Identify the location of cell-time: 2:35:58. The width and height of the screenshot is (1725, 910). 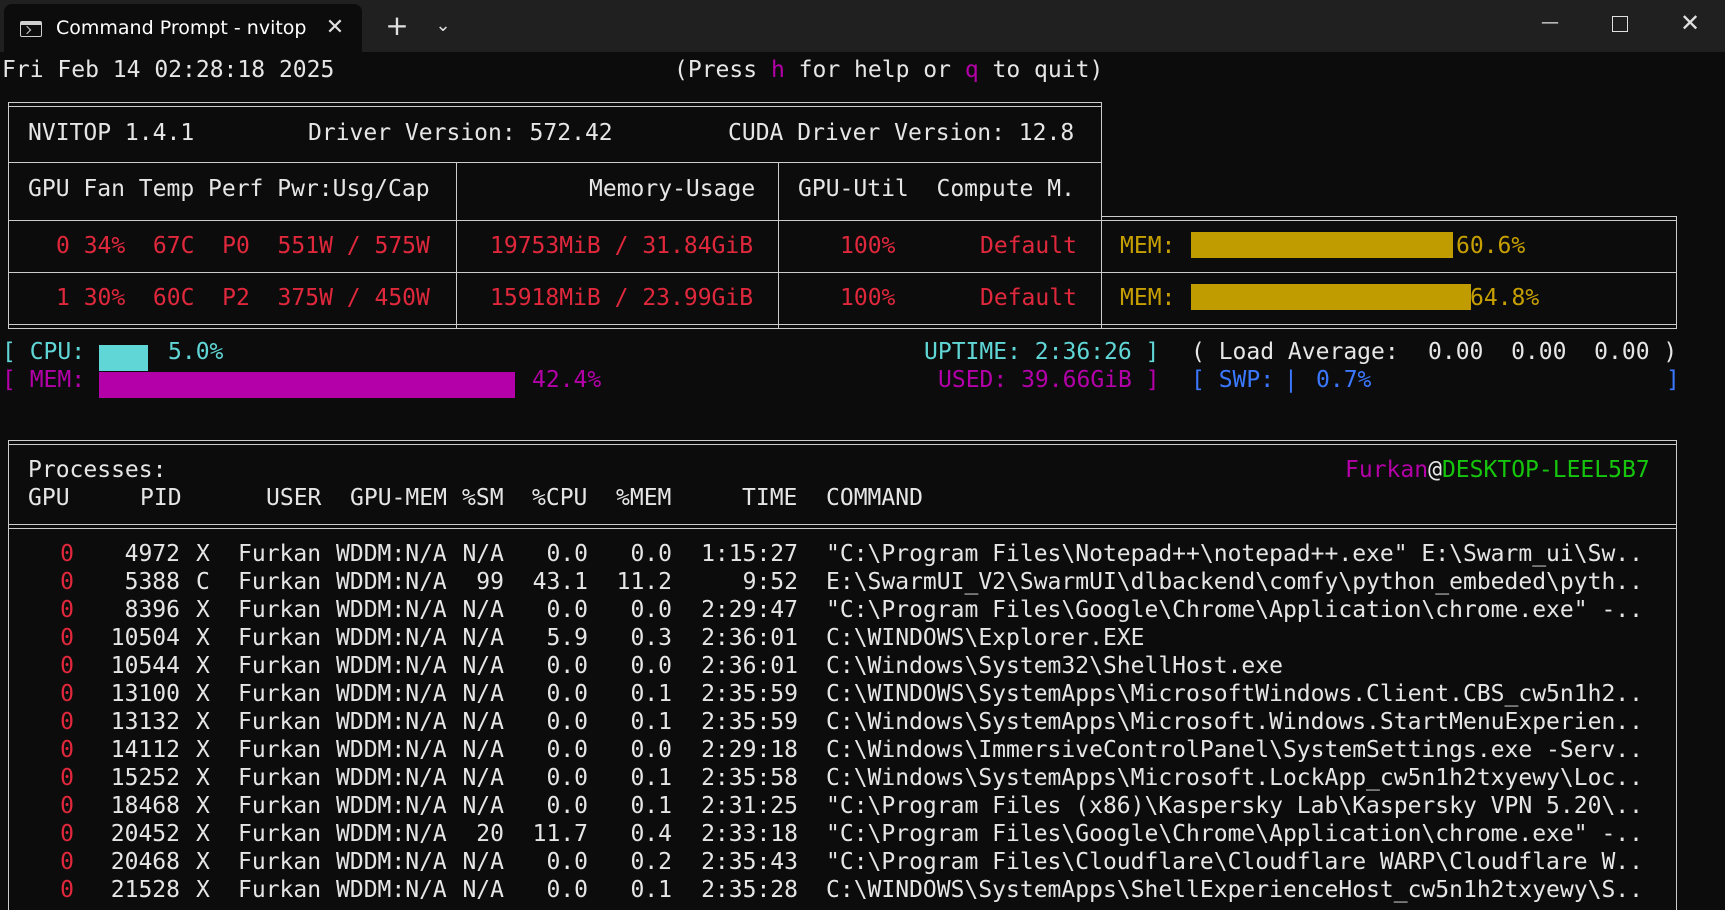
(749, 778).